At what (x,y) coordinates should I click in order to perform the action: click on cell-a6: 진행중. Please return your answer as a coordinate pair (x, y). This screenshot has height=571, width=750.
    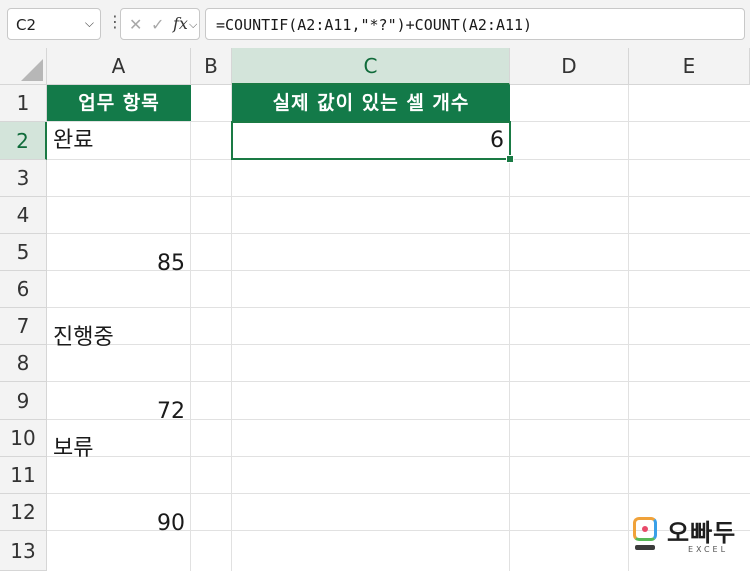
    Looking at the image, I should click on (118, 329).